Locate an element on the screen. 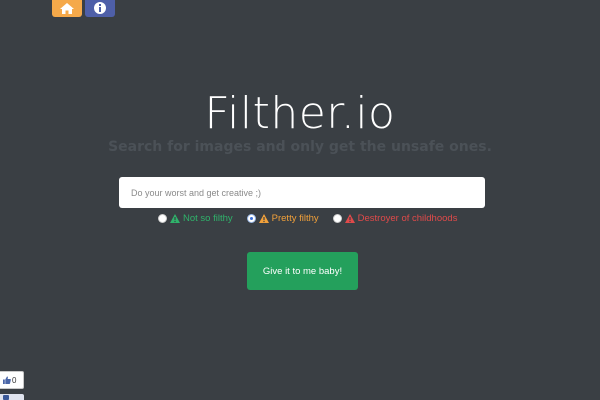 The width and height of the screenshot is (600, 400). like-count: 0 is located at coordinates (14, 380).